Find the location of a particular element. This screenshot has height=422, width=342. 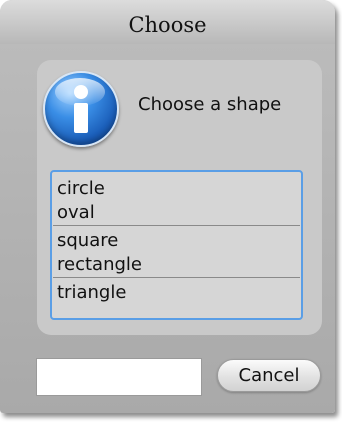

info-icon-dot is located at coordinates (81, 92).